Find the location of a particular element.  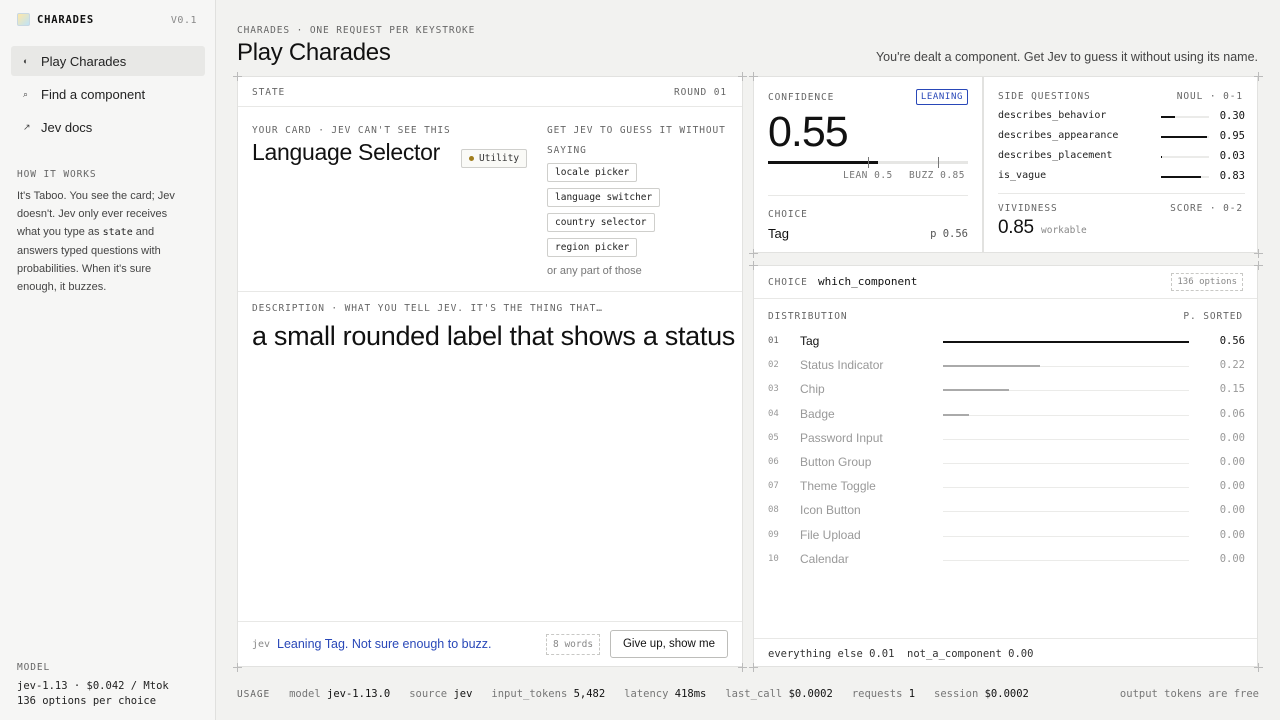

usage-label: USAGE is located at coordinates (254, 694).